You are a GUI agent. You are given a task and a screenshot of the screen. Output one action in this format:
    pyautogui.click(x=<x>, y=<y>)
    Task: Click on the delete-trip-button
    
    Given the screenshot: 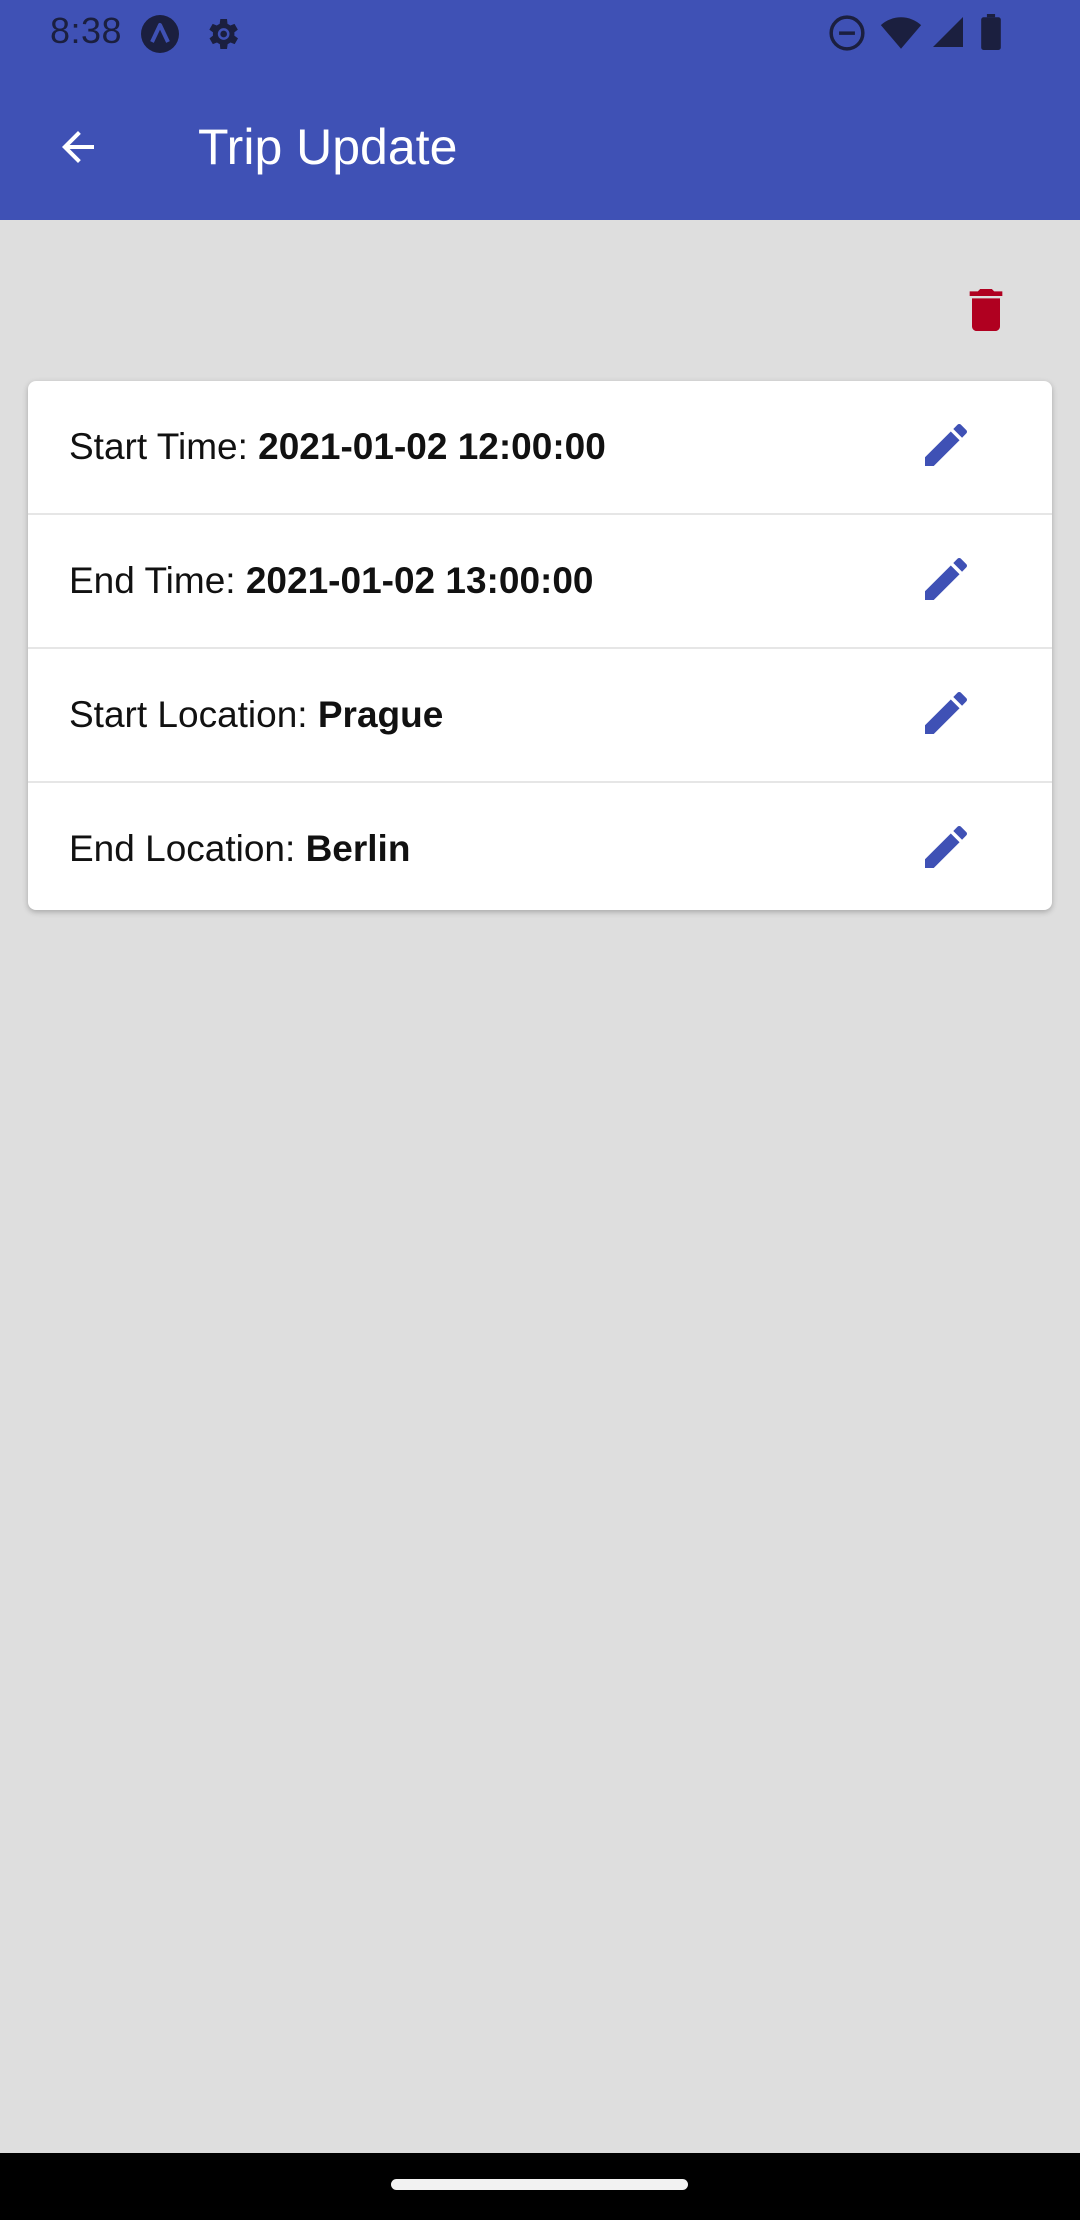 What is the action you would take?
    pyautogui.click(x=986, y=312)
    